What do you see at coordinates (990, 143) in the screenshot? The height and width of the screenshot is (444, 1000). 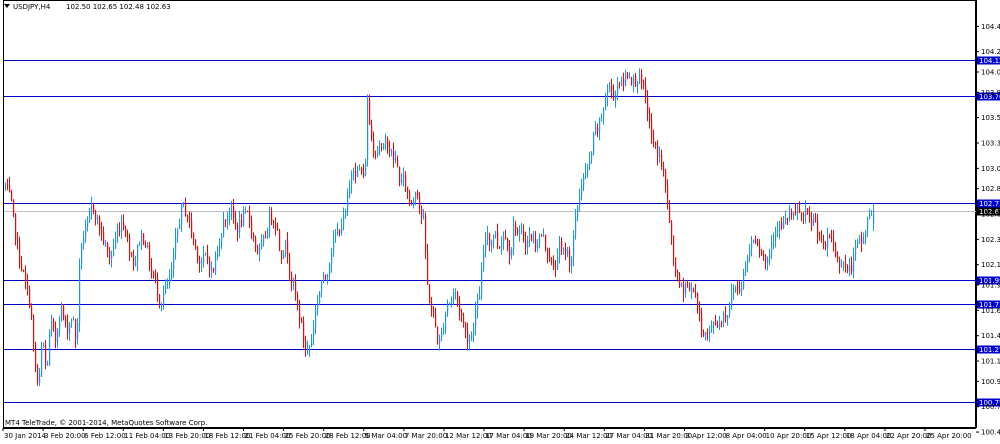 I see `price-tick-label: 103.30` at bounding box center [990, 143].